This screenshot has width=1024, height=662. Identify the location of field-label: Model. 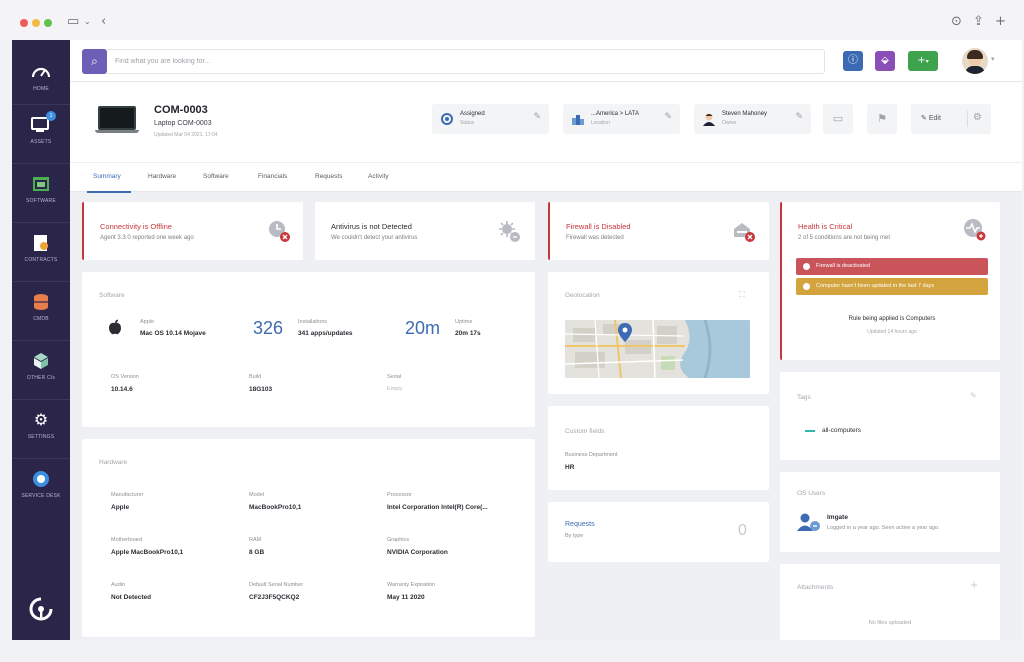
(256, 495).